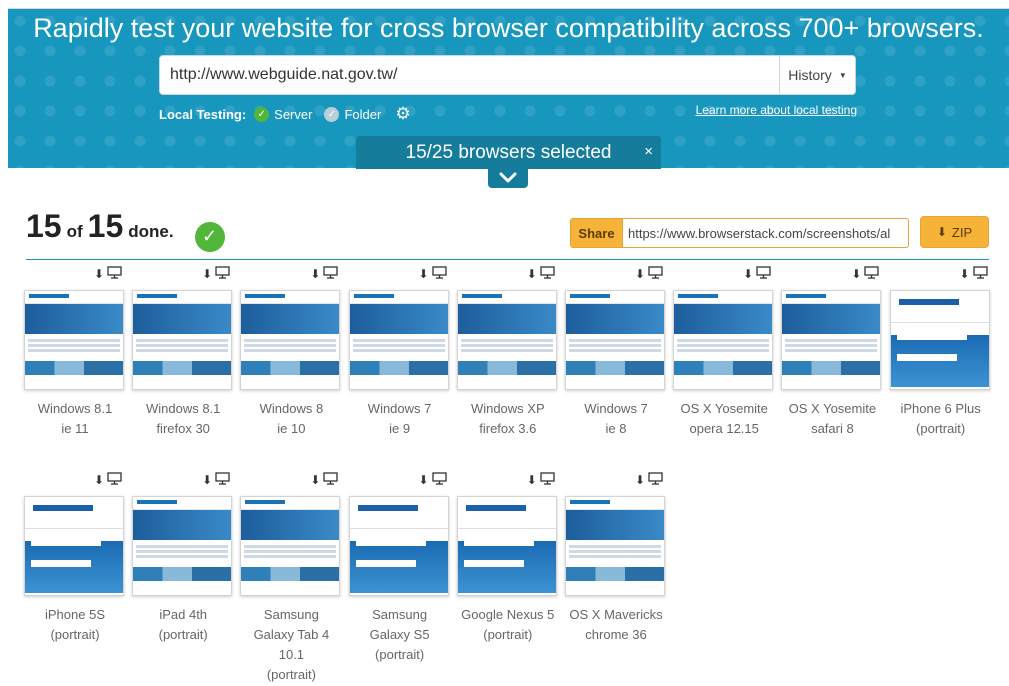 The image size is (1009, 686). What do you see at coordinates (291, 674) in the screenshot?
I see `browser-label-line4: (portrait)` at bounding box center [291, 674].